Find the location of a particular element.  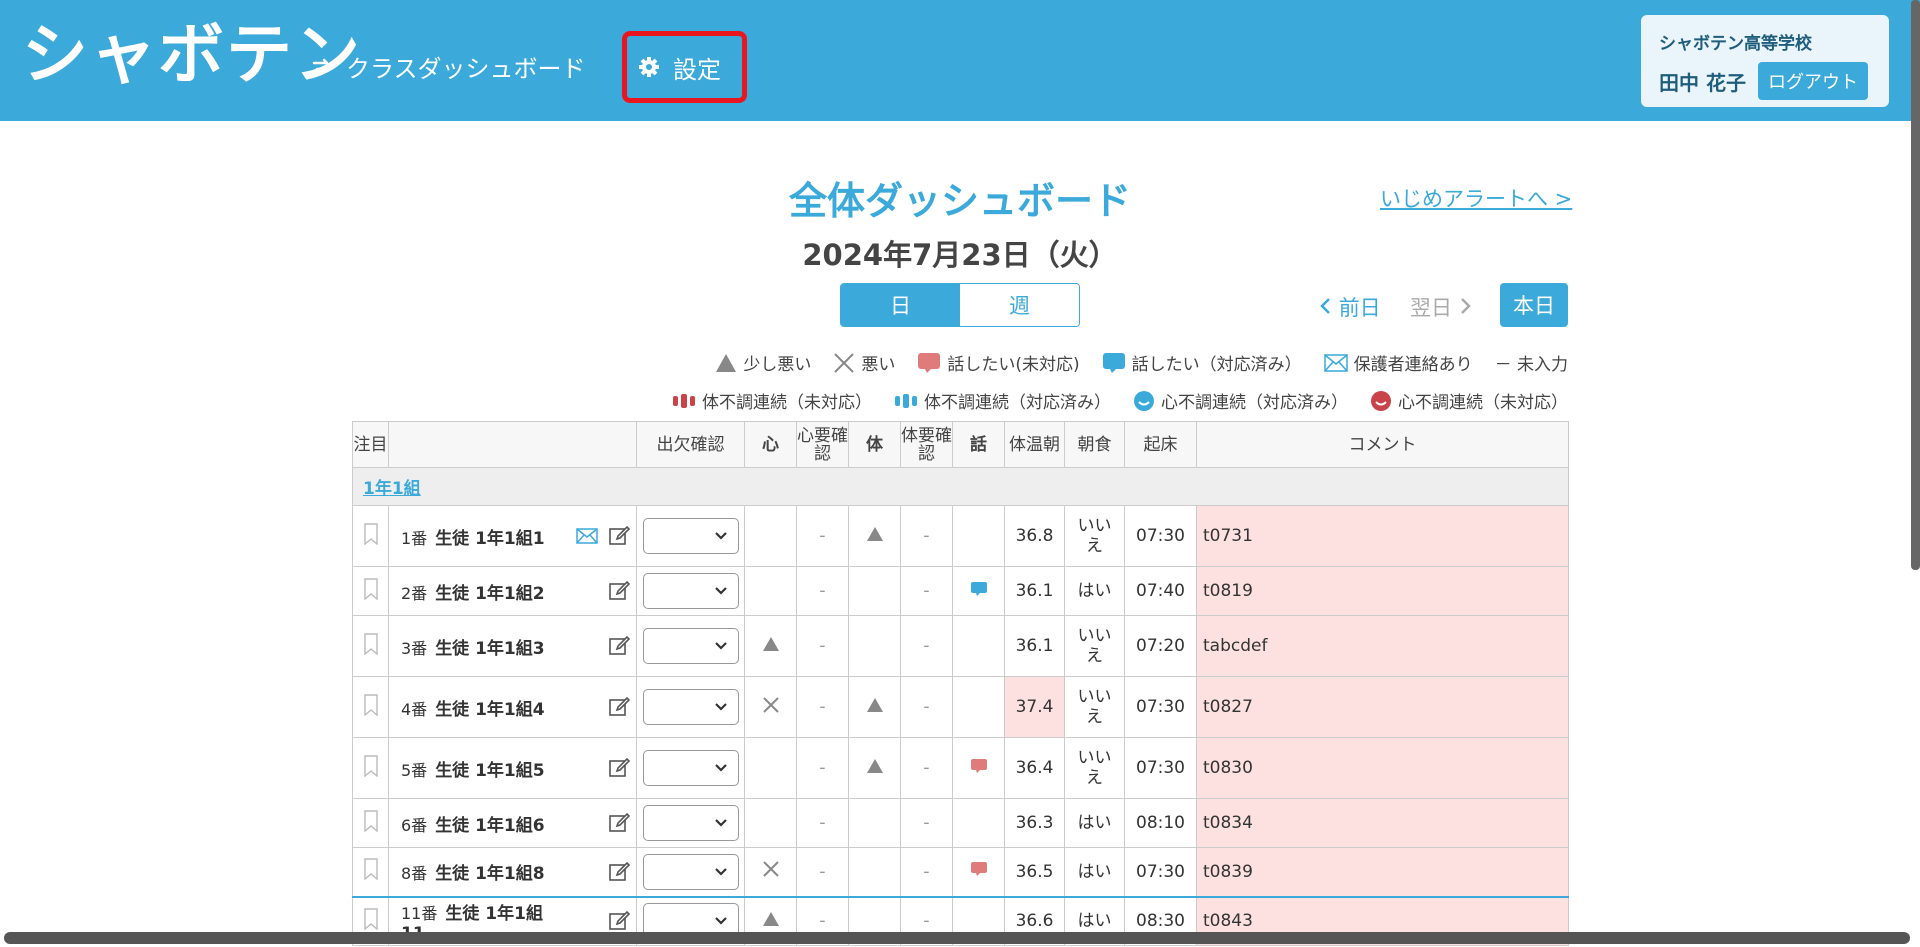

vertical-scrollbar is located at coordinates (1915, 285).